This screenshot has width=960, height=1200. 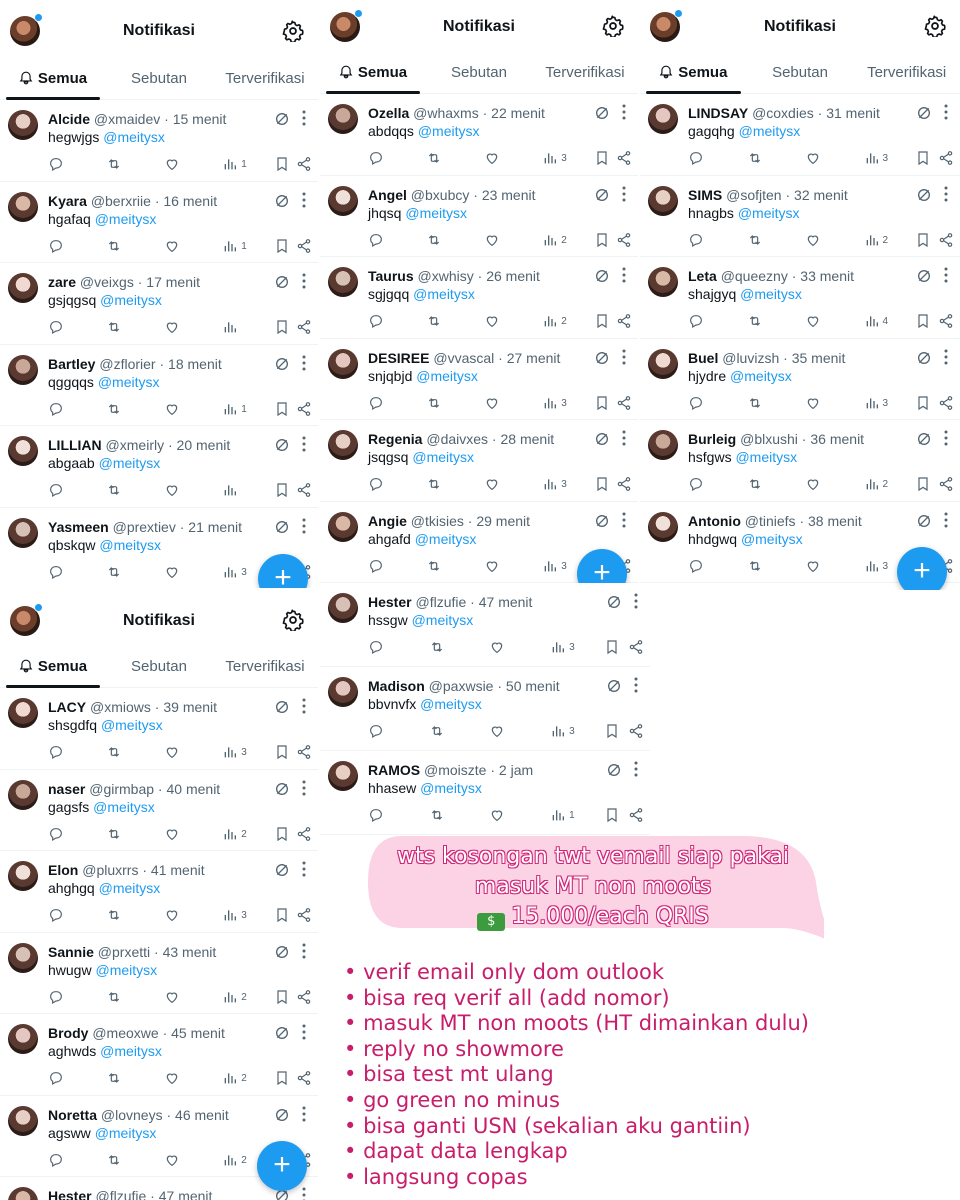 What do you see at coordinates (935, 26) in the screenshot?
I see `settings-gear-icon` at bounding box center [935, 26].